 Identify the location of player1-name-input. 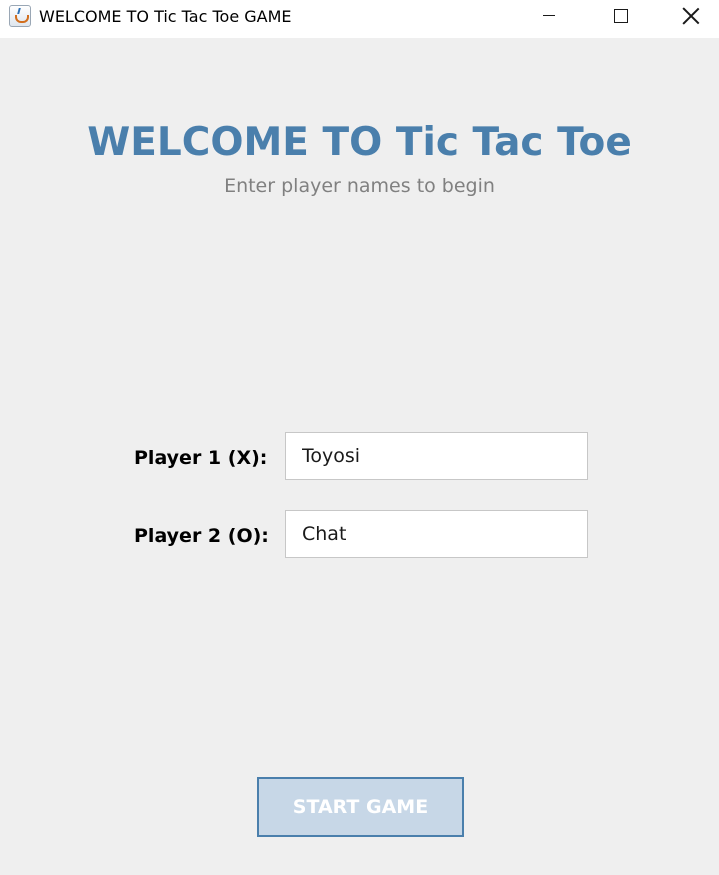
(436, 456).